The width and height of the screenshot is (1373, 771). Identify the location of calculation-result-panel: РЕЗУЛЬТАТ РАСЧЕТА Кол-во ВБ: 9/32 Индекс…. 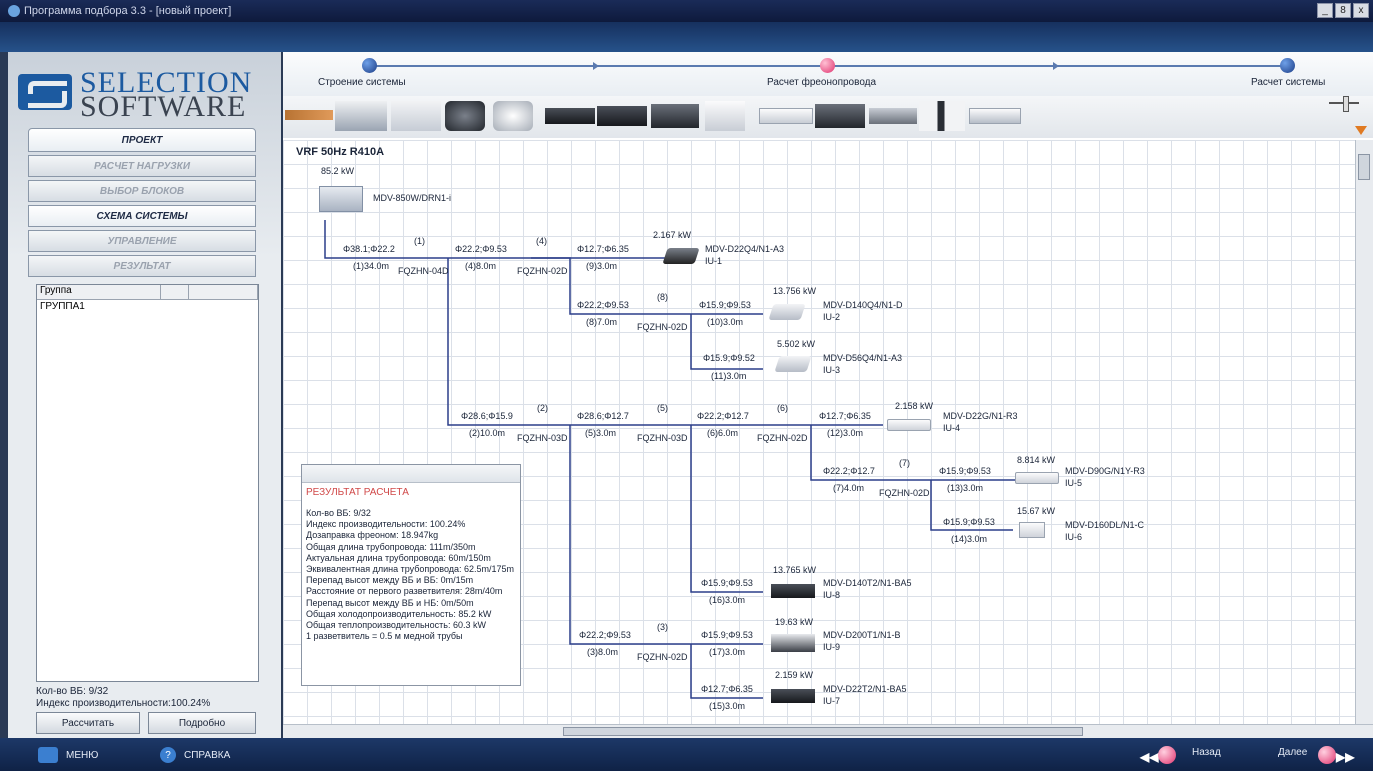
(411, 575).